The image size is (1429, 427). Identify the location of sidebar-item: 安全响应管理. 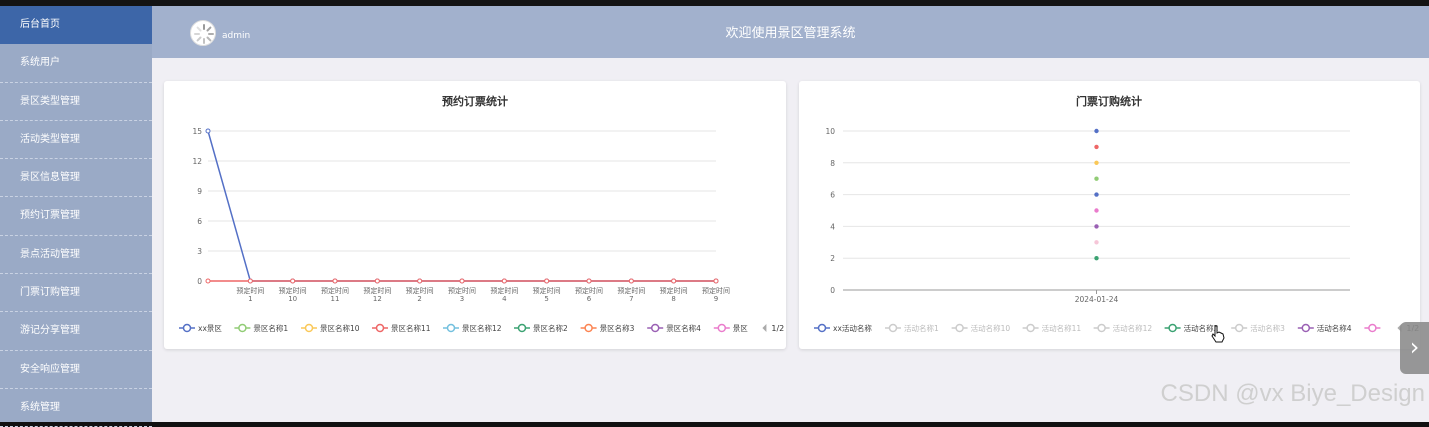
(76, 370).